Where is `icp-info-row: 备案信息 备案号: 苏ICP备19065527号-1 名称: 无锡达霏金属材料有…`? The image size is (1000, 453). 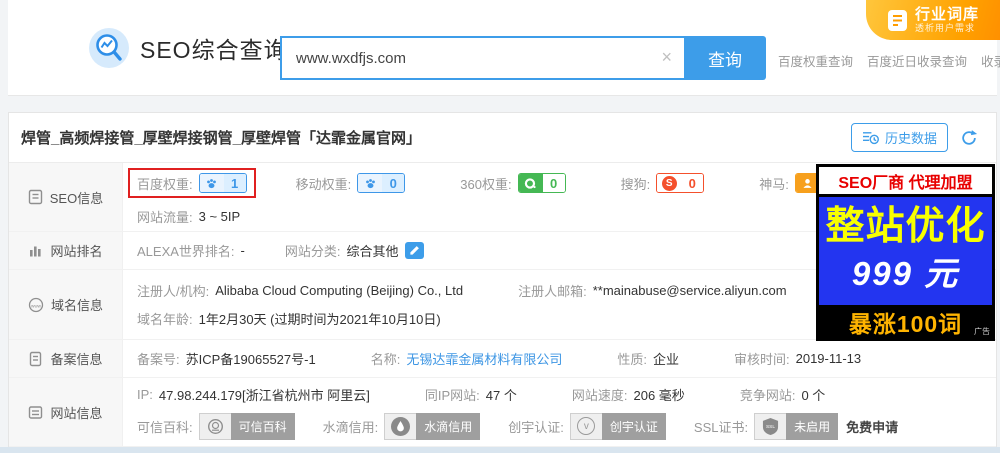 icp-info-row: 备案信息 备案号: 苏ICP备19065527号-1 名称: 无锡达霏金属材料有… is located at coordinates (502, 359).